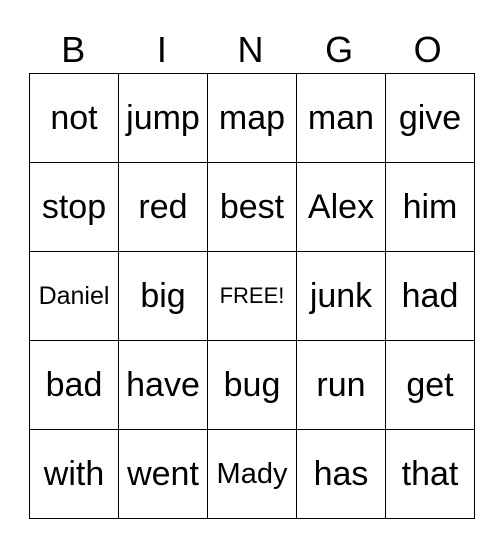  What do you see at coordinates (163, 118) in the screenshot?
I see `bingo-cell: jump` at bounding box center [163, 118].